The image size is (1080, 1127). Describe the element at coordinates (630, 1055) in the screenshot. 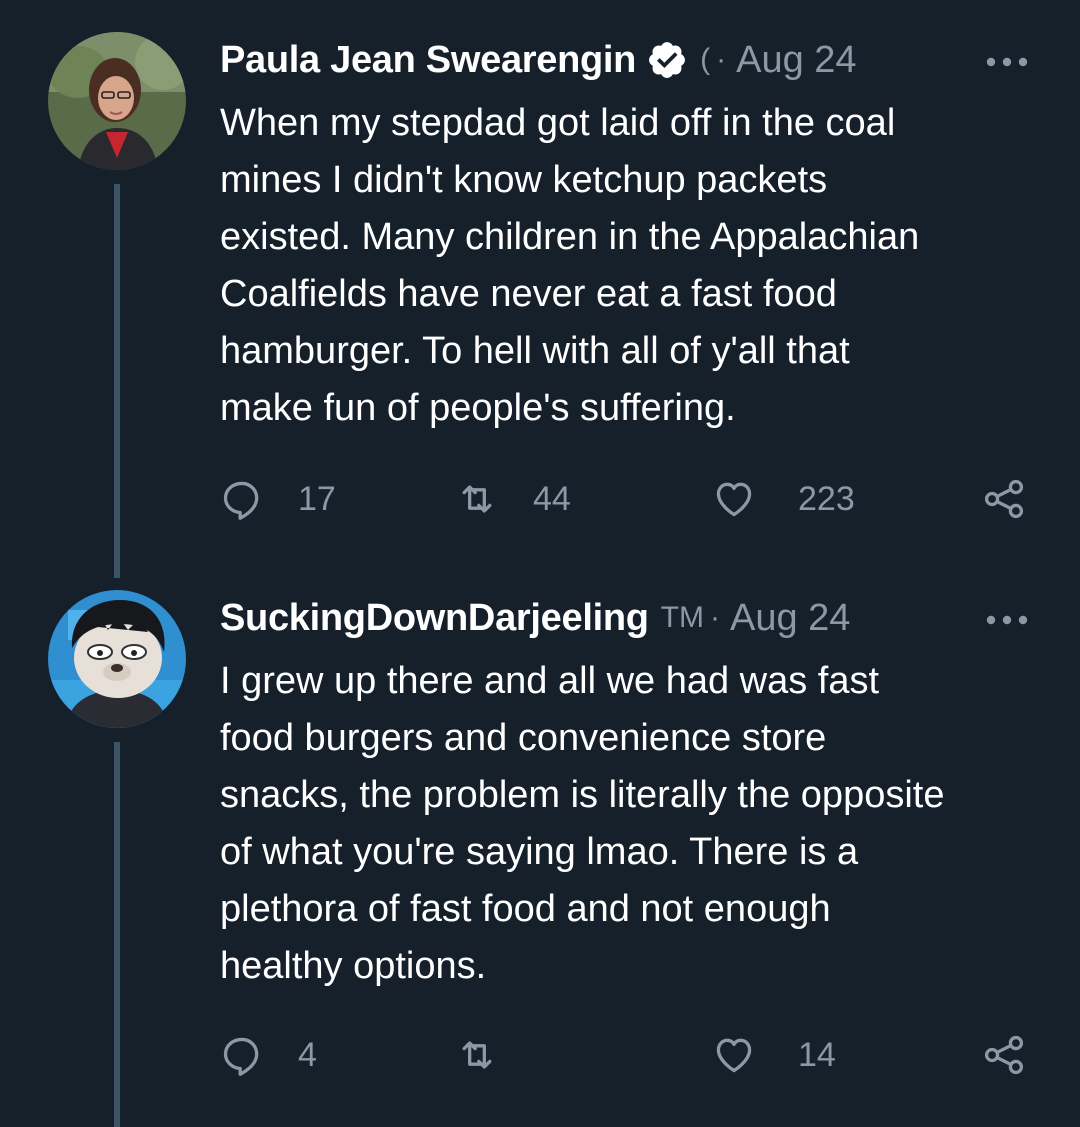

I see `tweet-actions: 4 14` at that location.